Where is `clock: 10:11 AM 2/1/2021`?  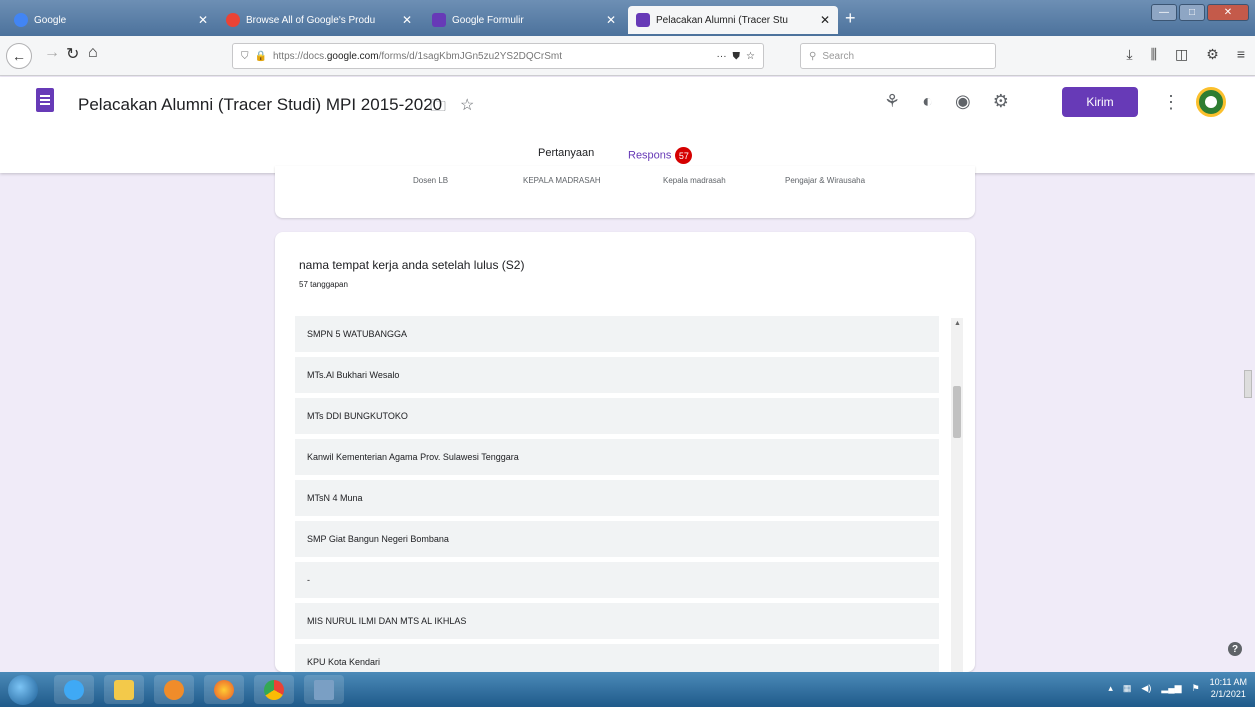
clock: 10:11 AM 2/1/2021 is located at coordinates (1228, 688).